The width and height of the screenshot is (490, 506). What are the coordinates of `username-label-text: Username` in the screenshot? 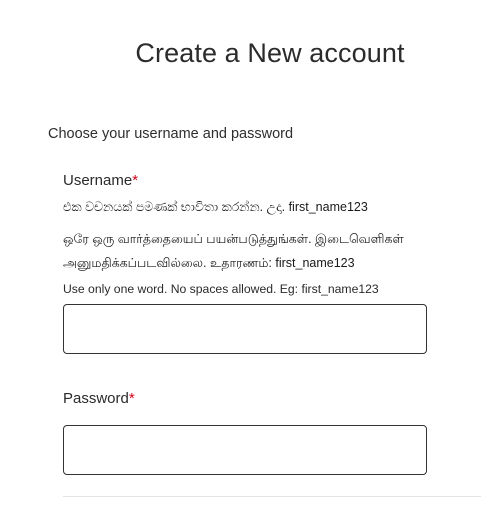 It's located at (98, 180).